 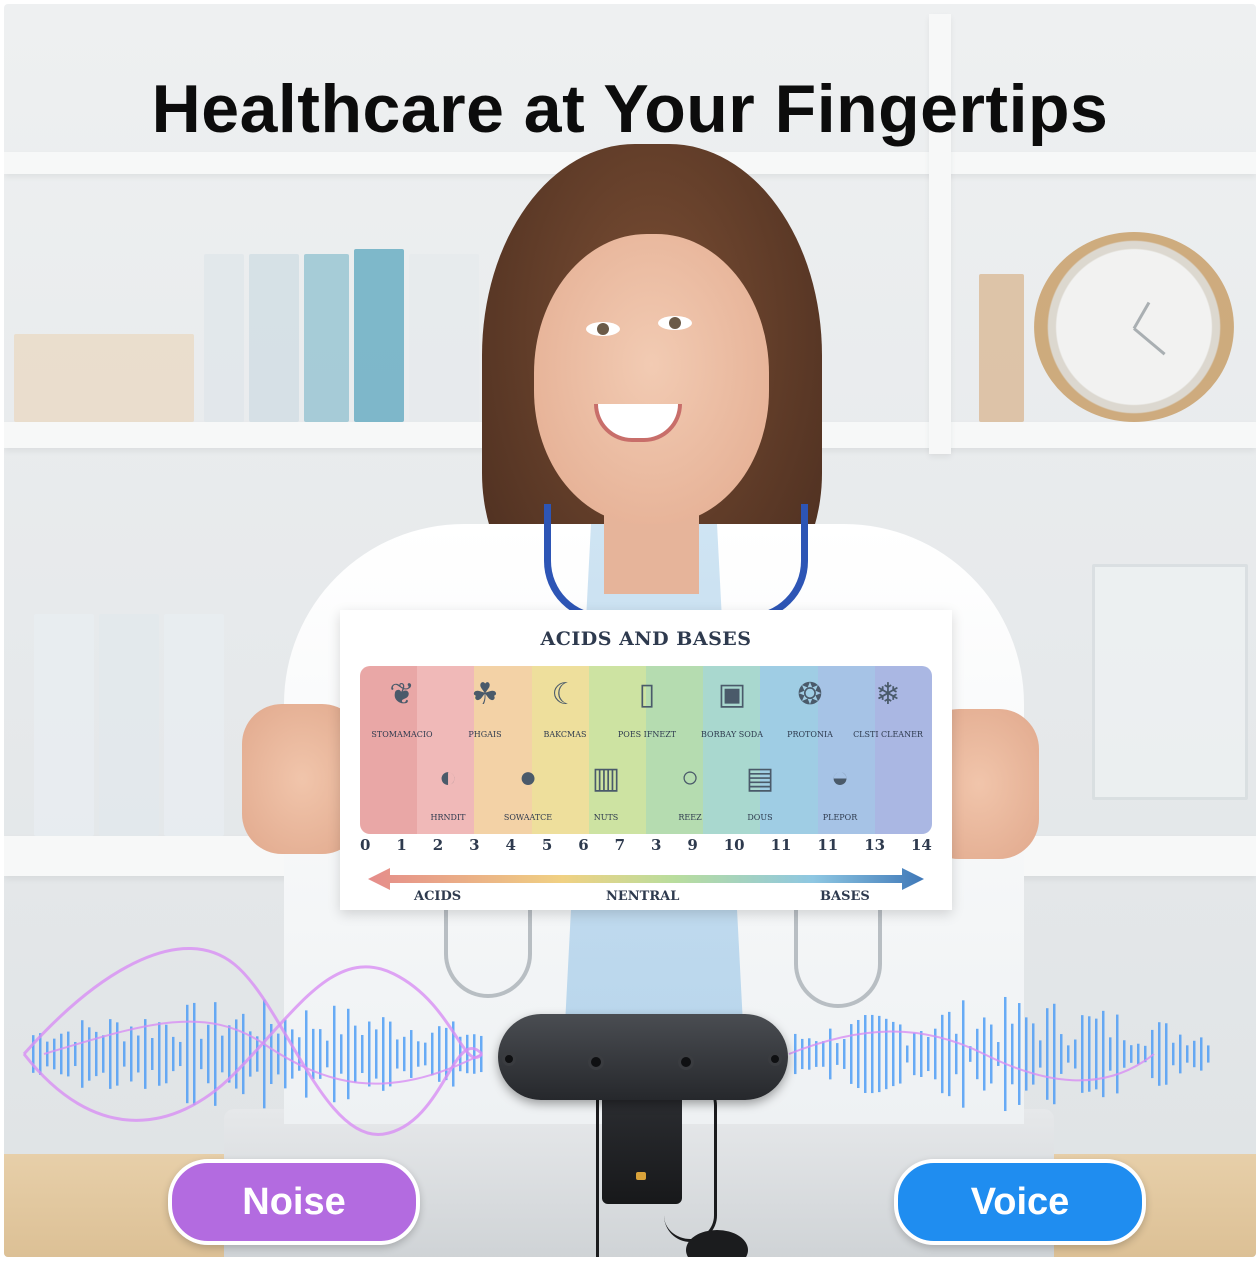 What do you see at coordinates (485, 734) in the screenshot?
I see `ph-item-label: PHGAIS` at bounding box center [485, 734].